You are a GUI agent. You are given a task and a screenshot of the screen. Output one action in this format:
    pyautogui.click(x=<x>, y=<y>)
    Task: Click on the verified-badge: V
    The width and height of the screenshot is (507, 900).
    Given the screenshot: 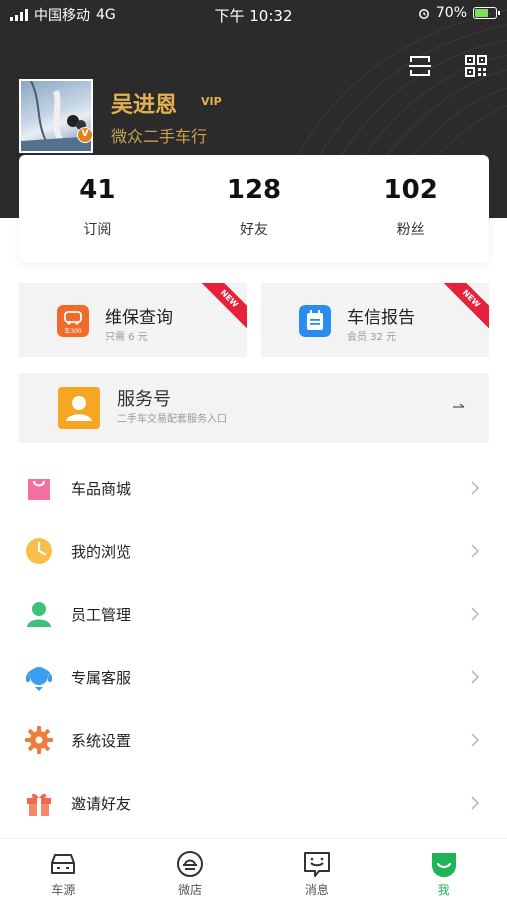 What is the action you would take?
    pyautogui.click(x=85, y=135)
    